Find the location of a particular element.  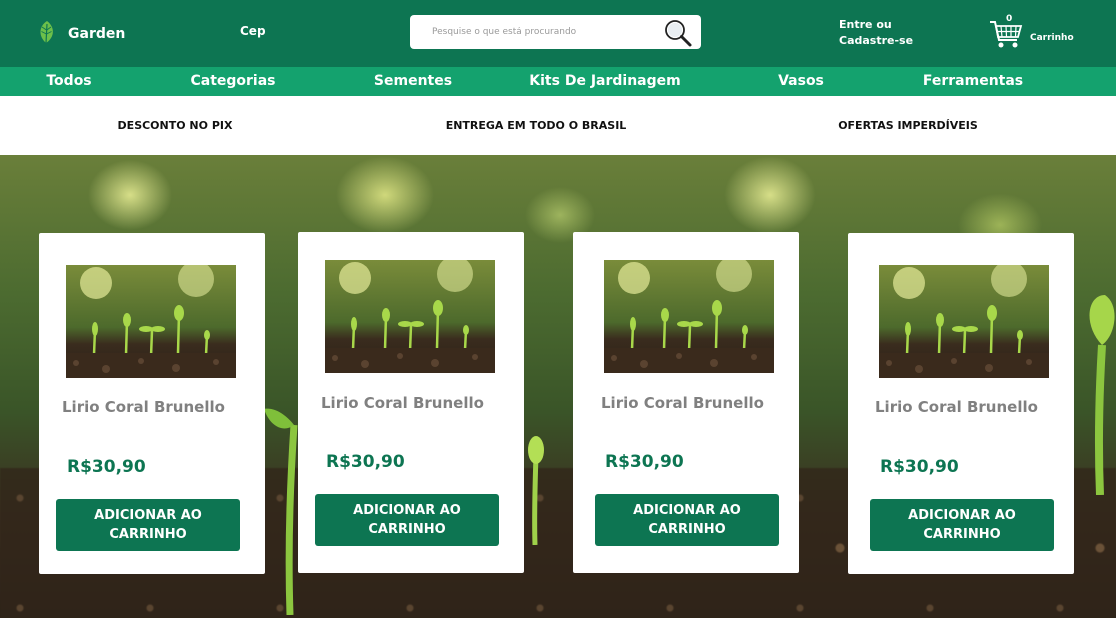

sprout-middle-image is located at coordinates (536, 490).